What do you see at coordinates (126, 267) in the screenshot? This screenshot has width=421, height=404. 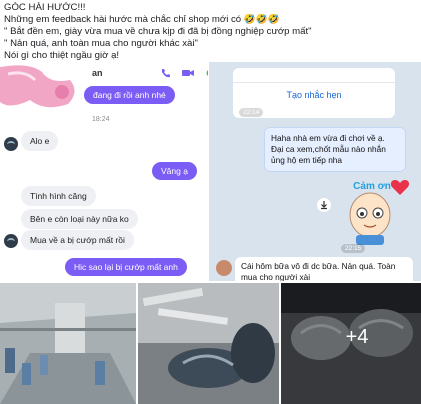 I see `outgoing-message: Hic sao lại bị cướp mất anh` at bounding box center [126, 267].